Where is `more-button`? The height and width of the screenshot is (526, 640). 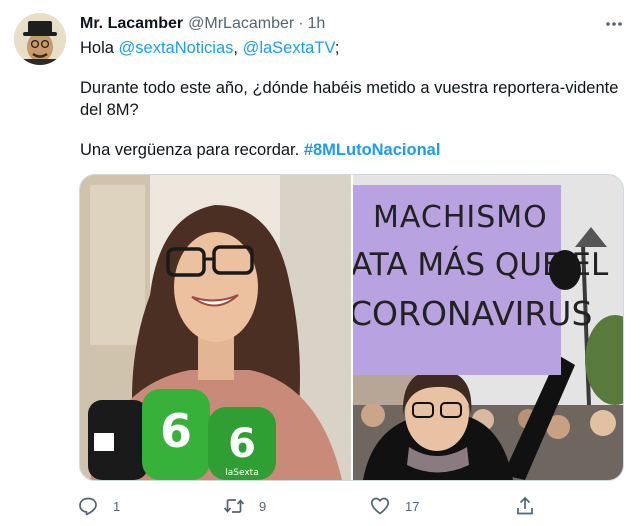 more-button is located at coordinates (614, 24).